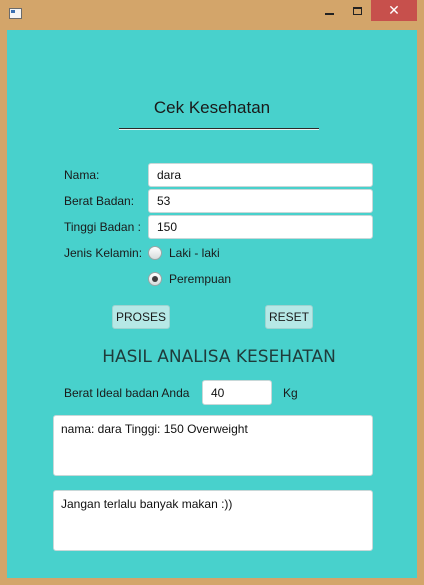  I want to click on reset-button: RESET, so click(289, 317).